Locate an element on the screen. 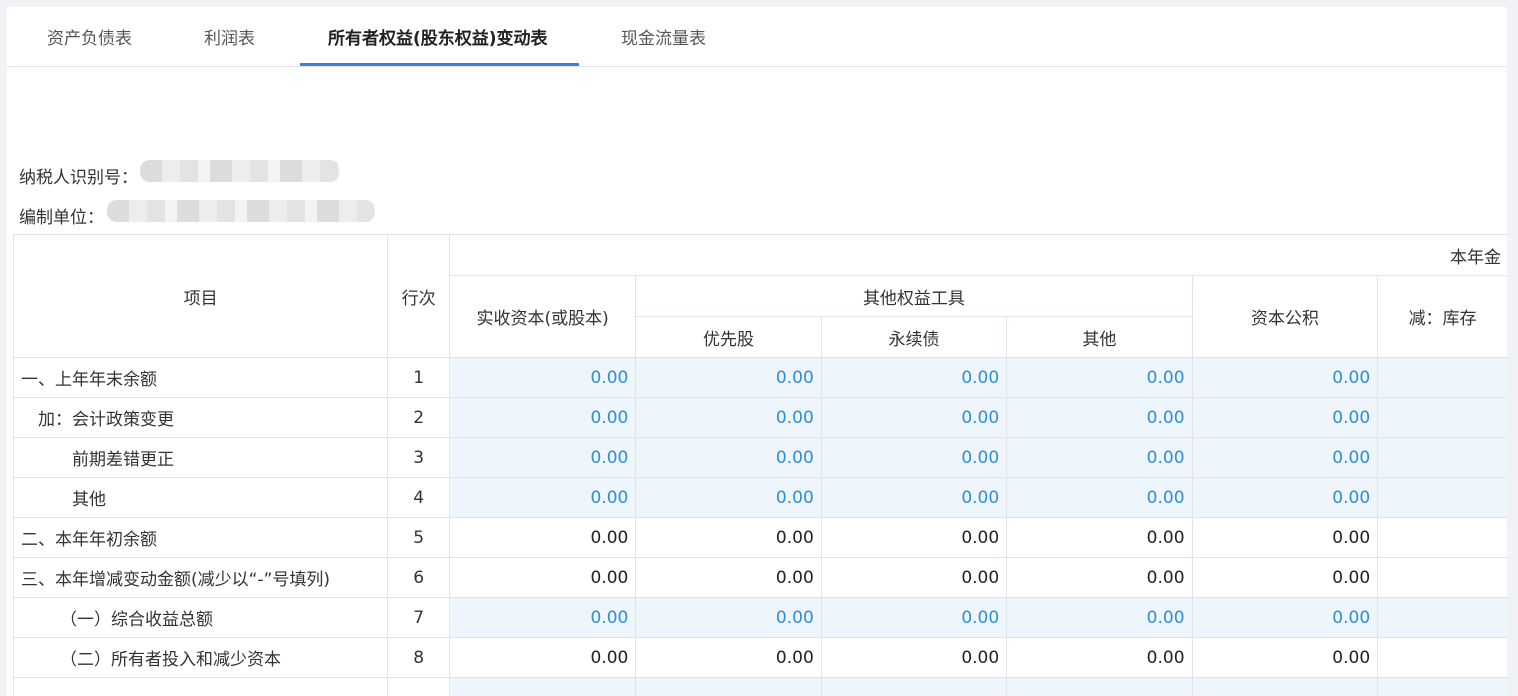  row-line-no: 3 is located at coordinates (418, 457).